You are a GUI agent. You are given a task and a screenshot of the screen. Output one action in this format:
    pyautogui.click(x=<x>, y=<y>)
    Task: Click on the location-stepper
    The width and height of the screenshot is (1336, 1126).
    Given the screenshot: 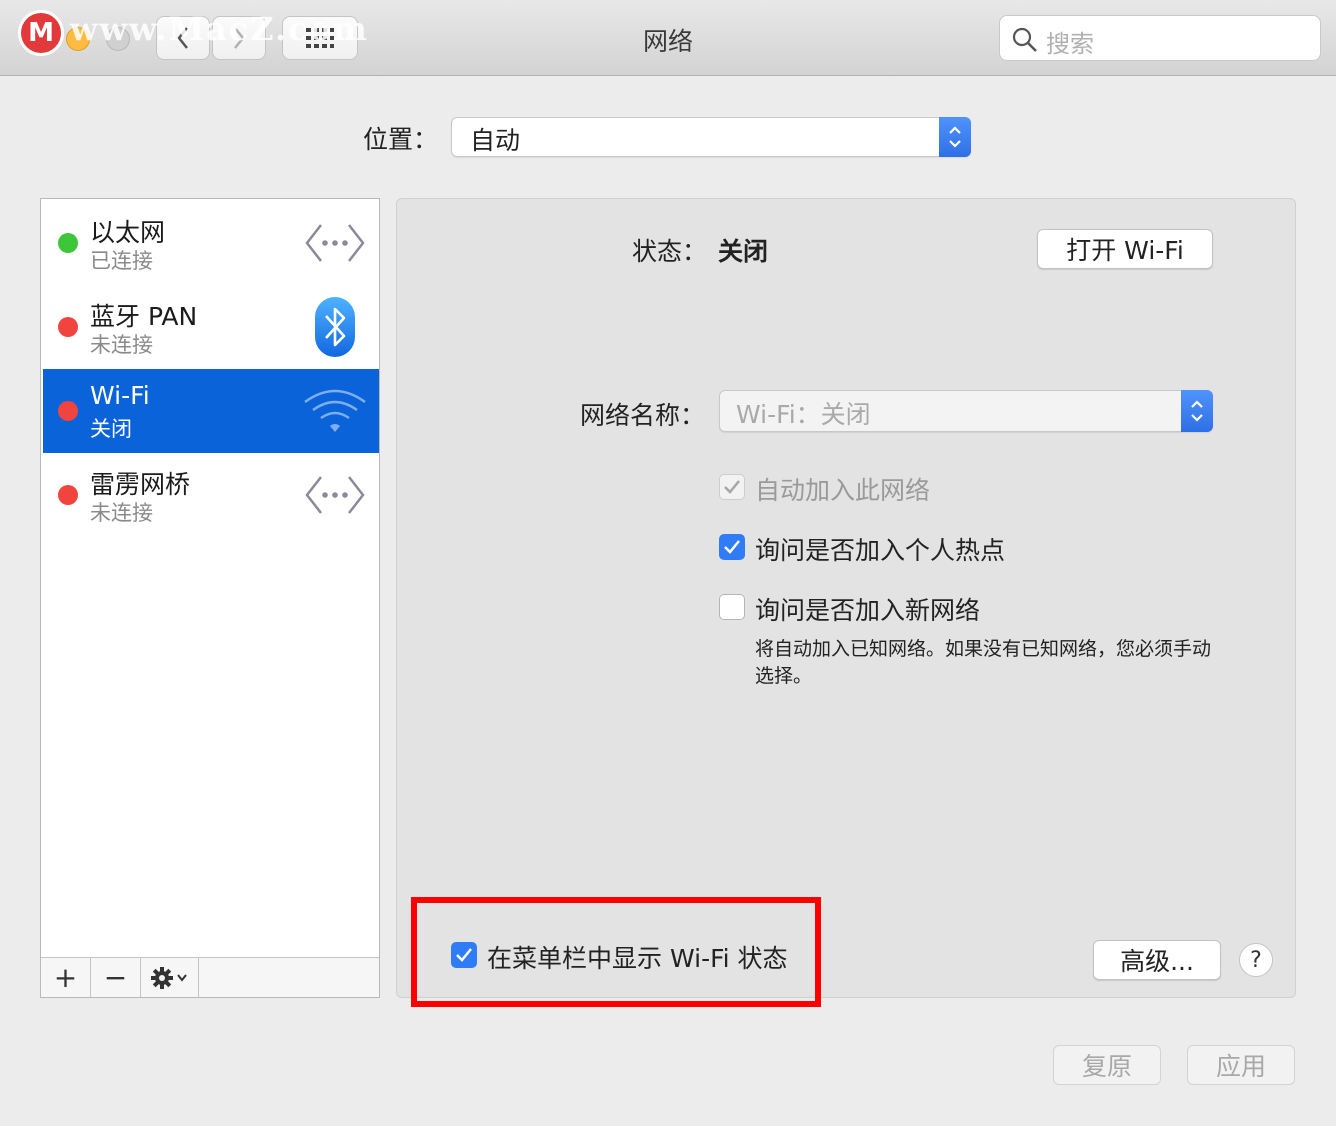 What is the action you would take?
    pyautogui.click(x=955, y=137)
    